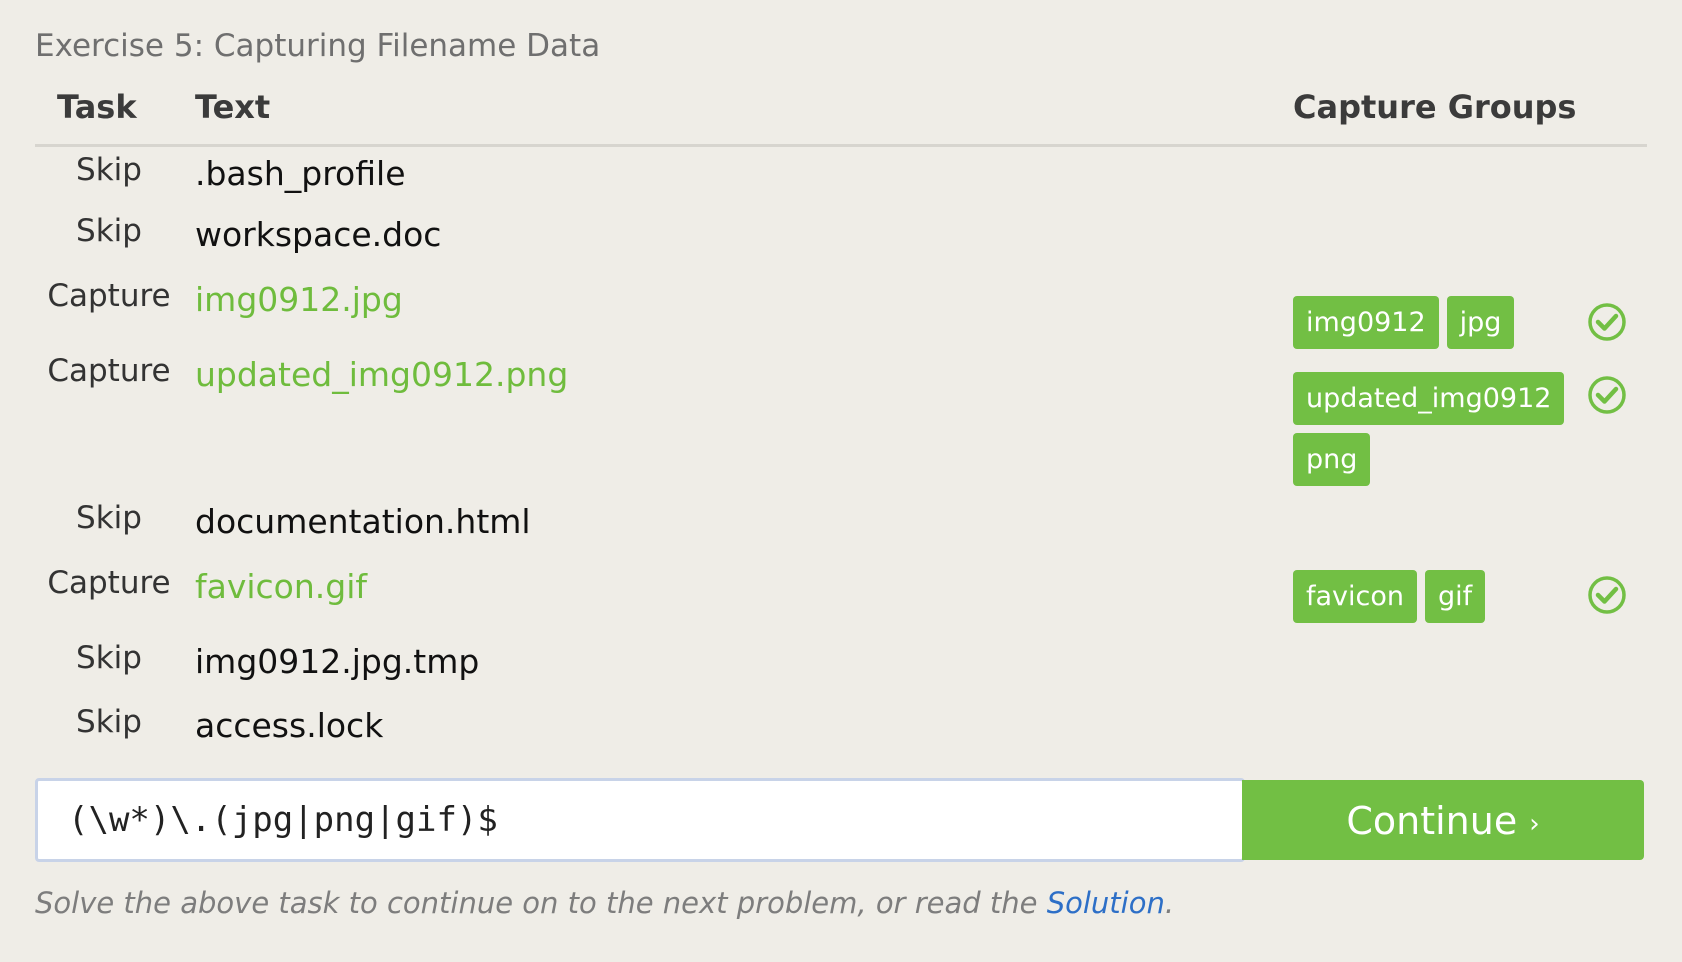  I want to click on capture-groups: img0912 jpg, so click(1433, 322).